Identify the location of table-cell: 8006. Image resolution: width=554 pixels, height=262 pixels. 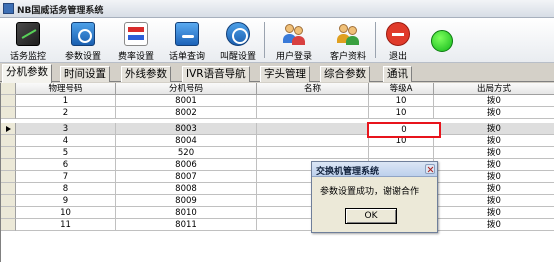
(186, 165).